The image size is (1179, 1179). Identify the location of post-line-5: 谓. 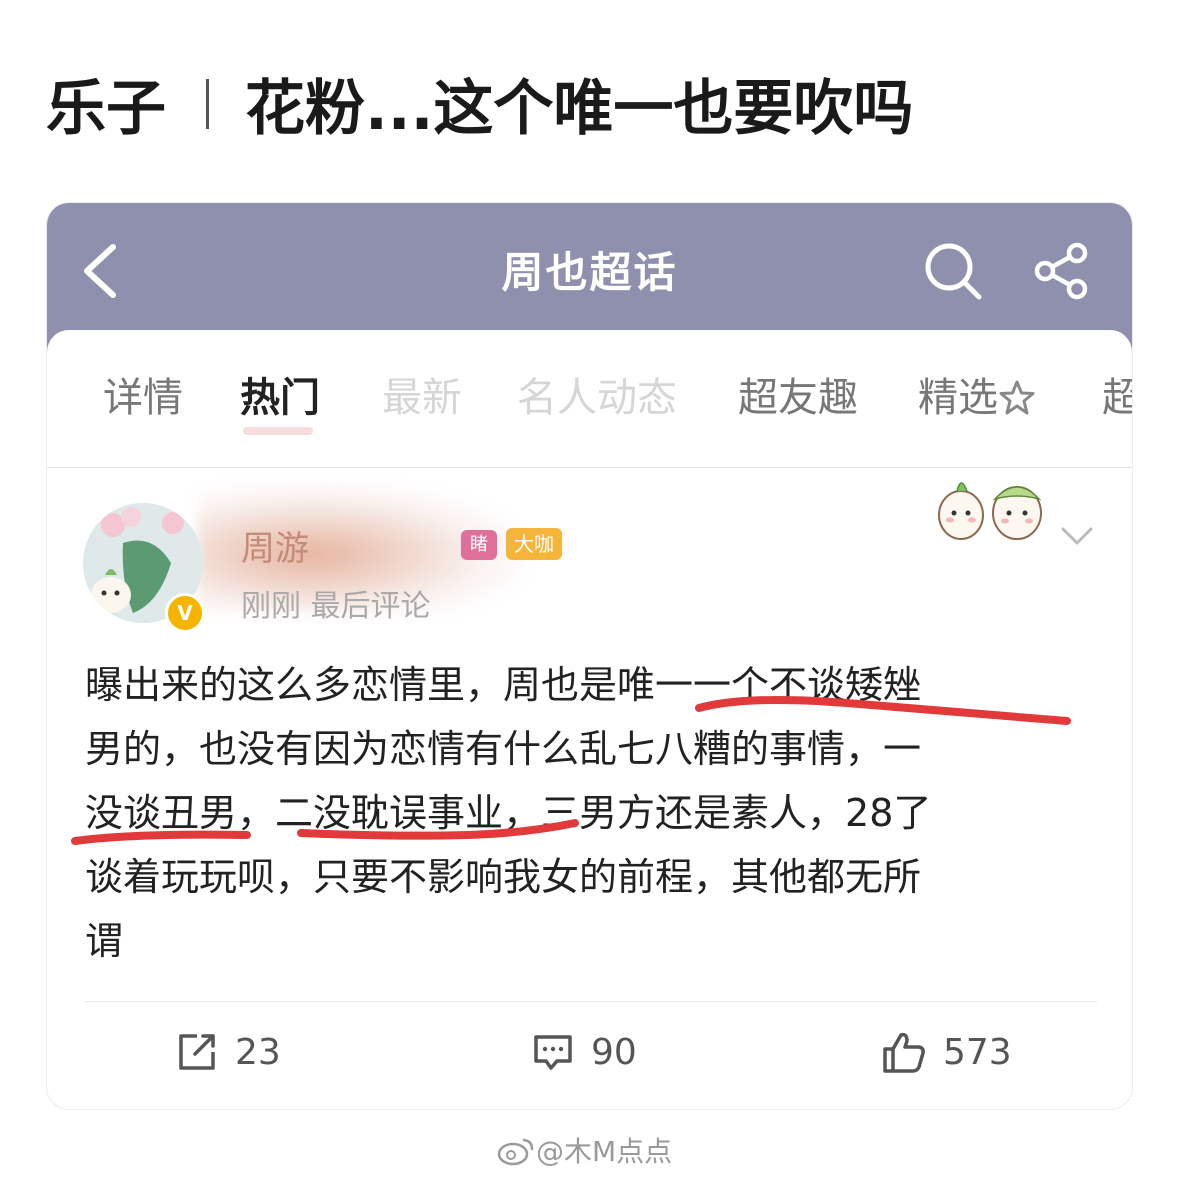
(104, 941).